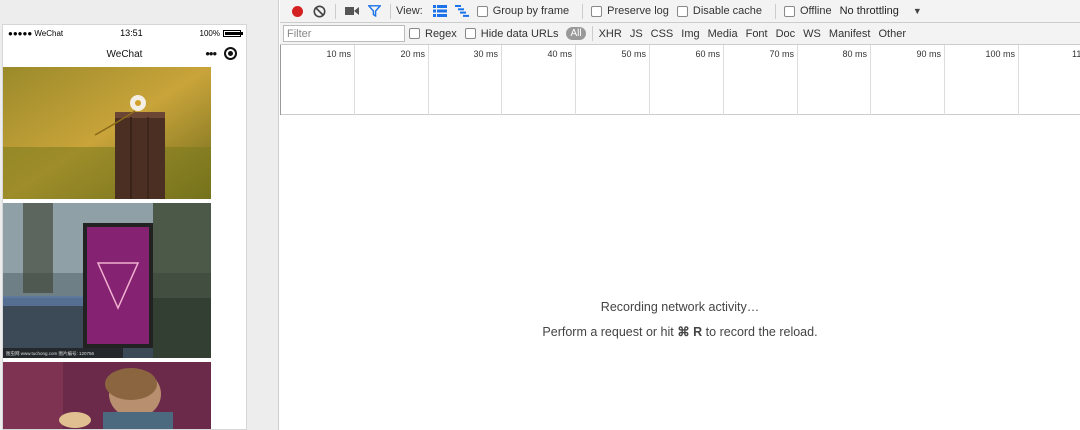 The width and height of the screenshot is (1080, 430). I want to click on throttling-select: No throttling ▼, so click(881, 11).